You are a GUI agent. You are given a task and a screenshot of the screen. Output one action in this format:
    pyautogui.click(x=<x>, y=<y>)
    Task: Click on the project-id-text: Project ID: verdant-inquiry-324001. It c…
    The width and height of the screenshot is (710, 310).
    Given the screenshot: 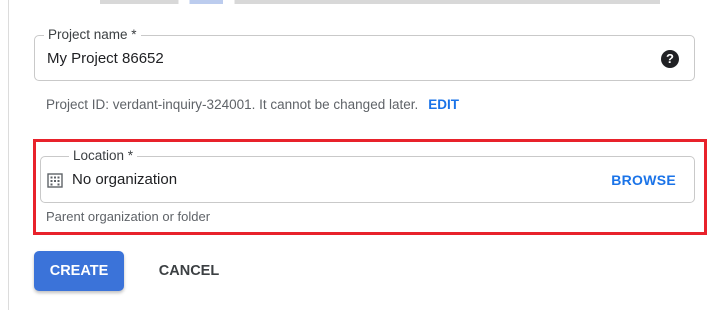 What is the action you would take?
    pyautogui.click(x=232, y=104)
    